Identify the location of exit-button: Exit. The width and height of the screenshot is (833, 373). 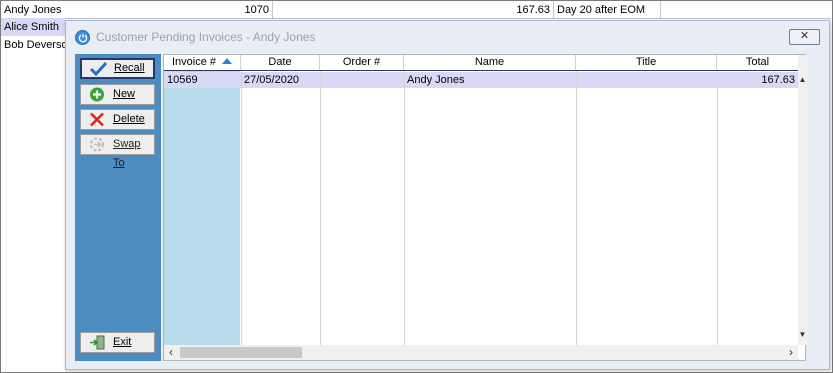
(117, 342).